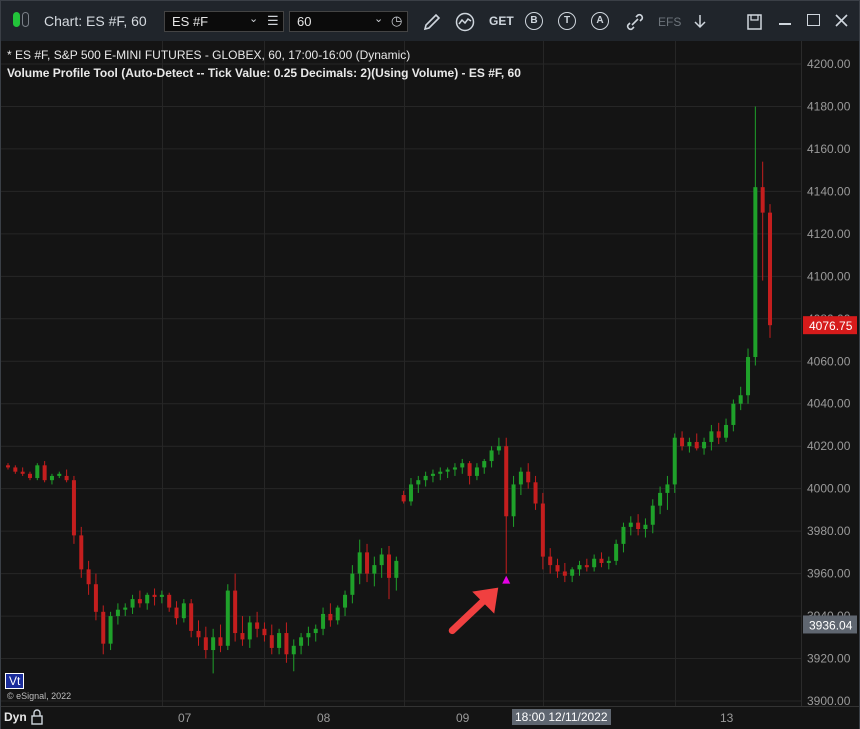  What do you see at coordinates (16, 19) in the screenshot?
I see `link-toggle-icon` at bounding box center [16, 19].